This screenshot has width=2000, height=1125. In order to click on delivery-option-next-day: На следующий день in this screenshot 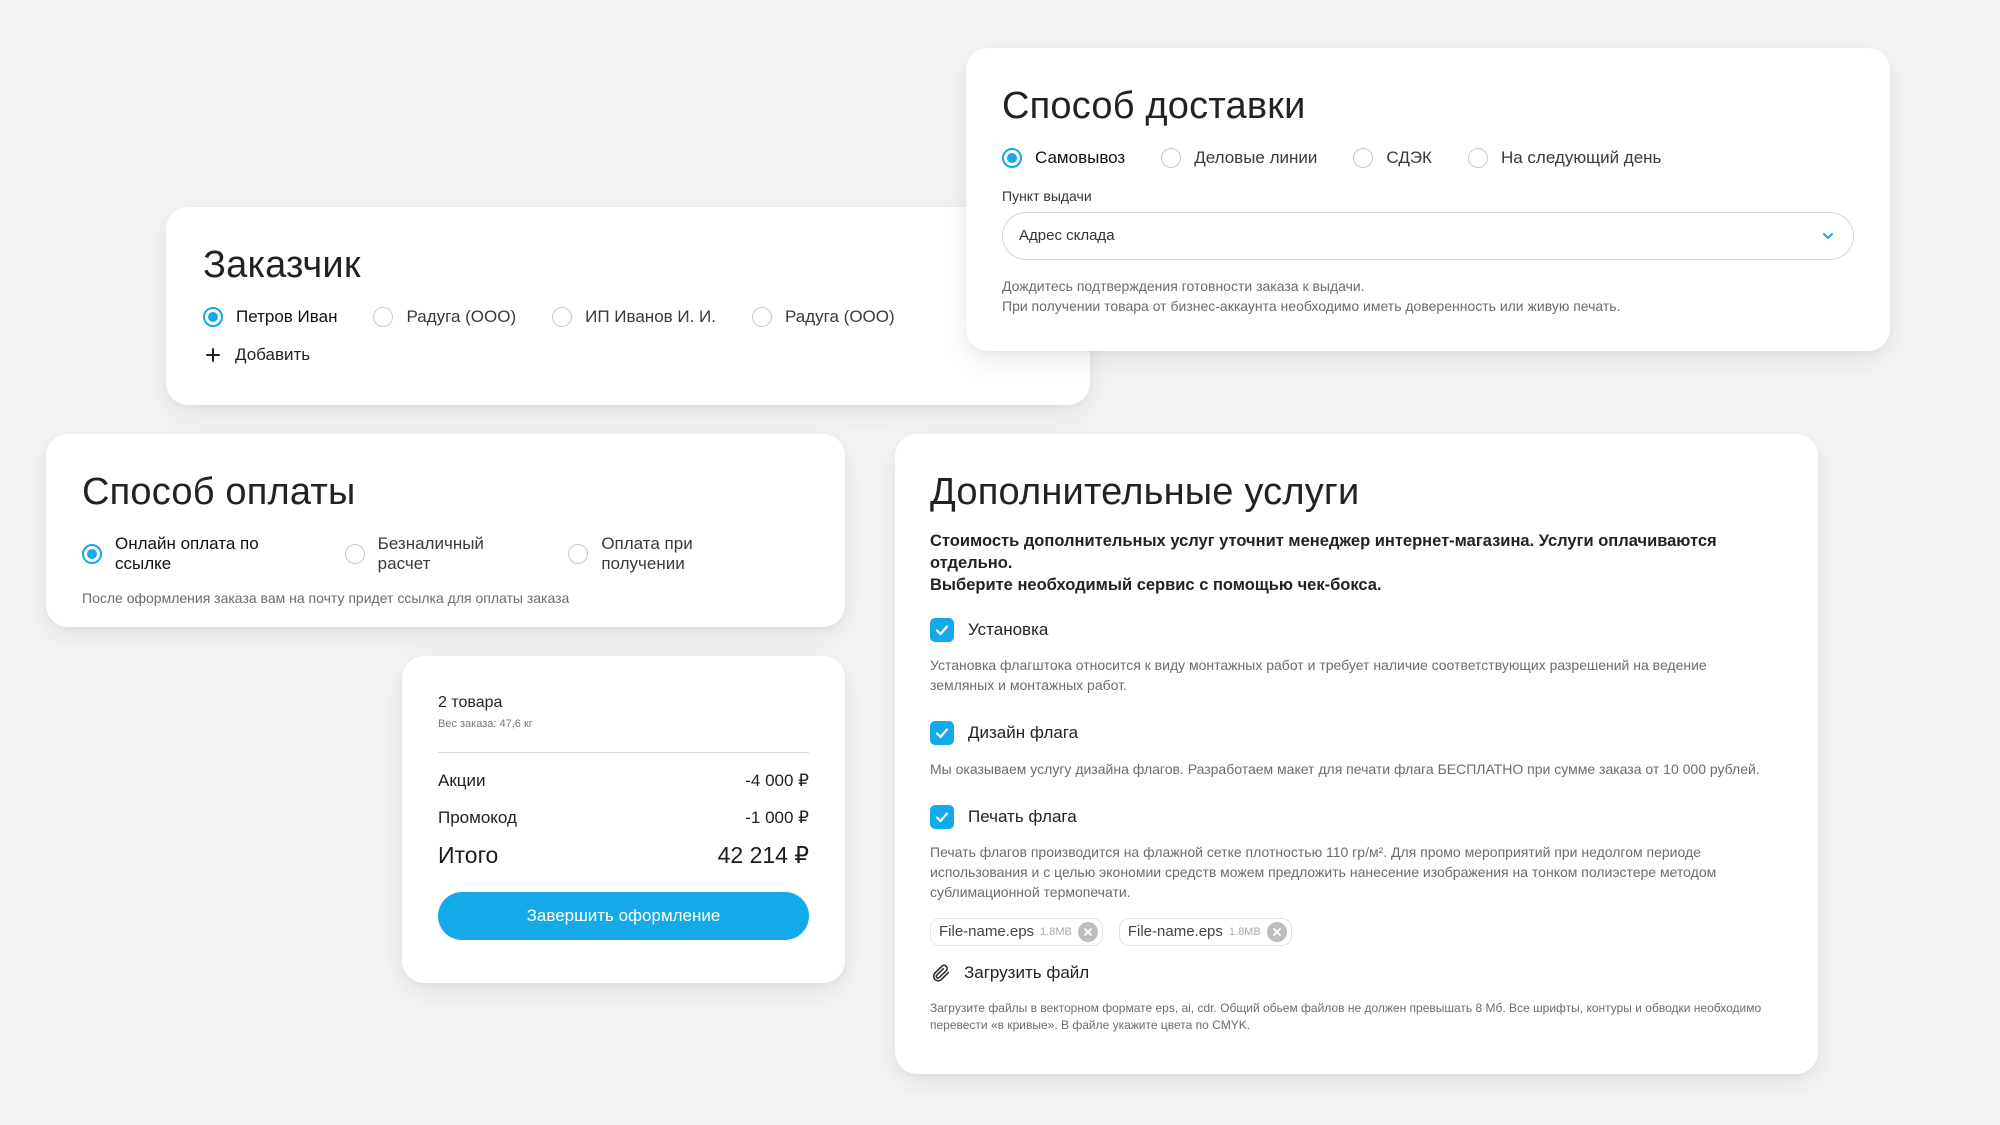, I will do `click(1564, 157)`.